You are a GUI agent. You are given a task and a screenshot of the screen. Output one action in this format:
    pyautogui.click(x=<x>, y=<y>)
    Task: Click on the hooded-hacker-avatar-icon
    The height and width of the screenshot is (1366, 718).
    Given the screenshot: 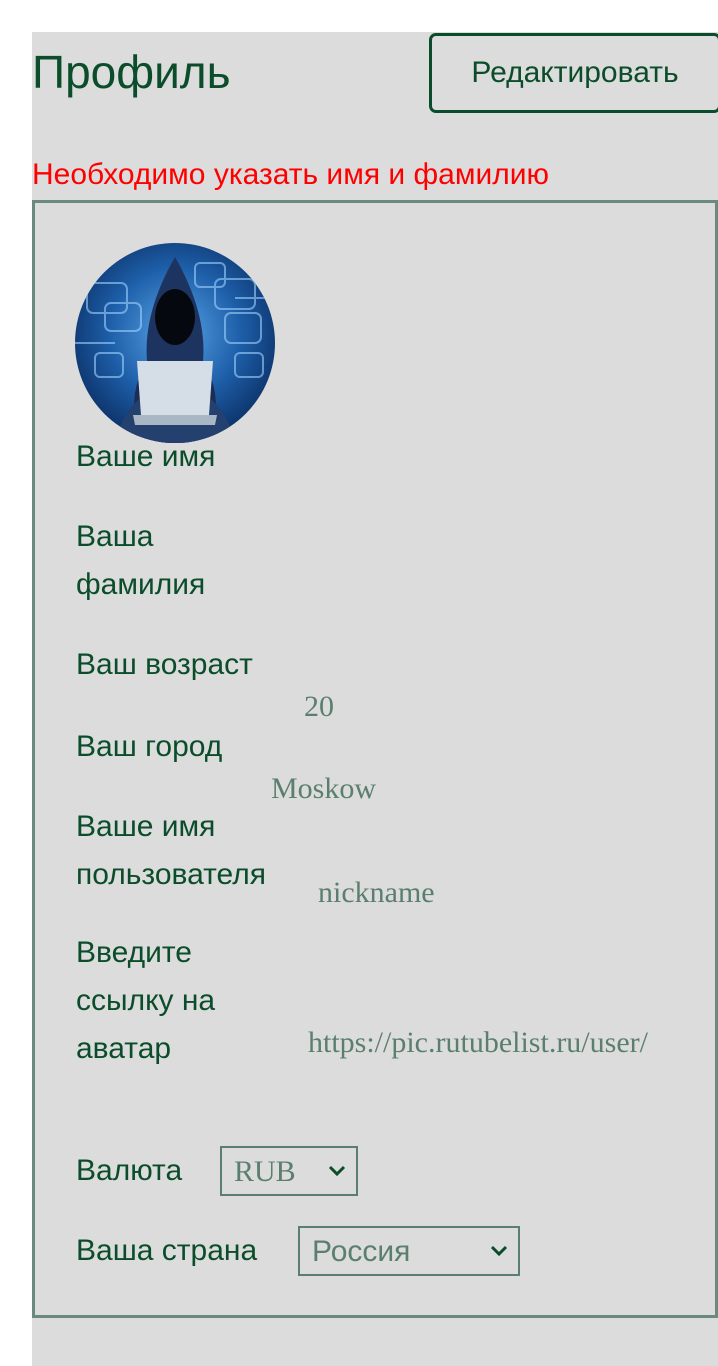 What is the action you would take?
    pyautogui.click(x=175, y=343)
    